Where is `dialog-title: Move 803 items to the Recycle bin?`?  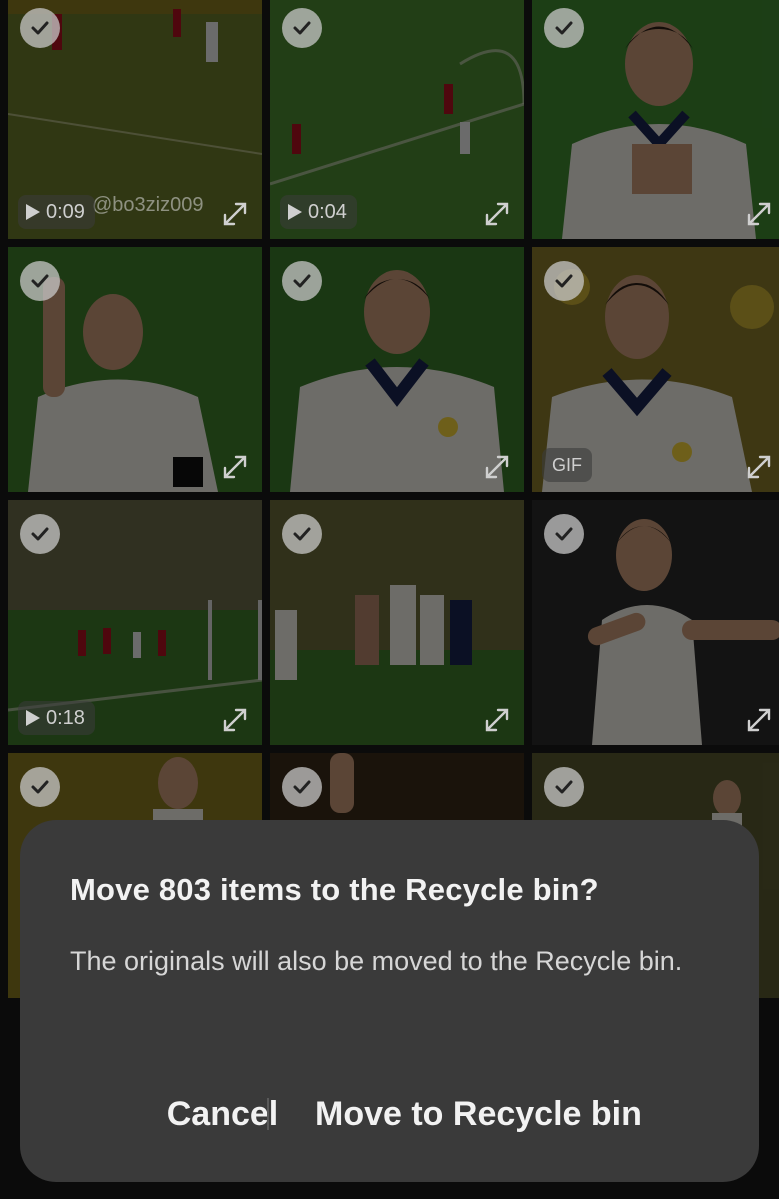 dialog-title: Move 803 items to the Recycle bin? is located at coordinates (334, 889).